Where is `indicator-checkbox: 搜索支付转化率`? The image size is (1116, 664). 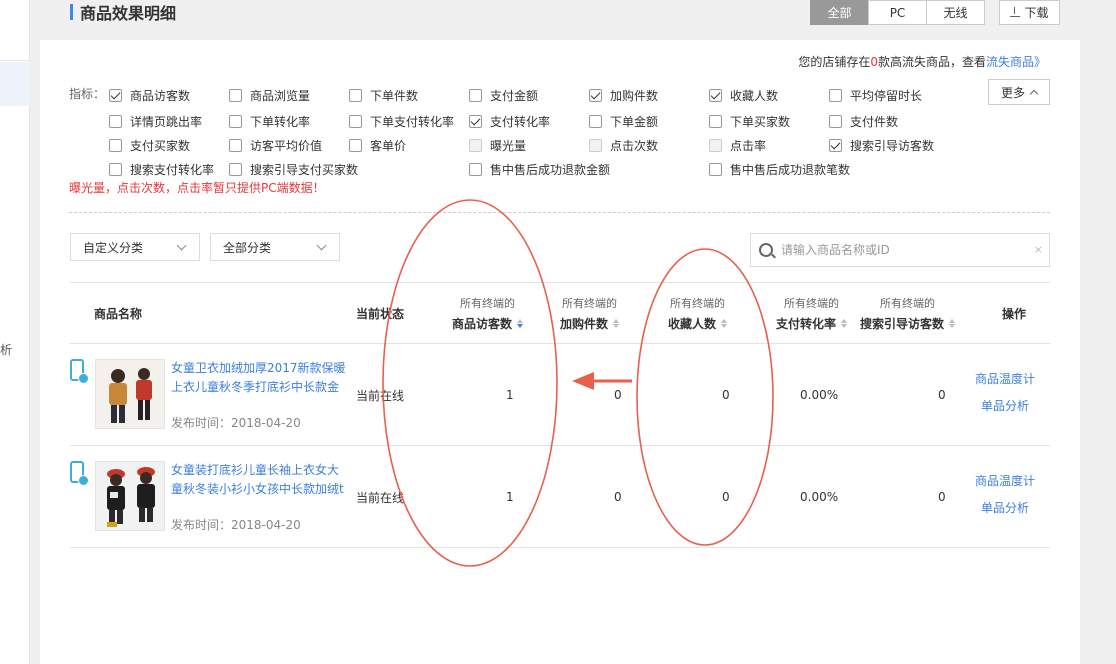 indicator-checkbox: 搜索支付转化率 is located at coordinates (161, 169).